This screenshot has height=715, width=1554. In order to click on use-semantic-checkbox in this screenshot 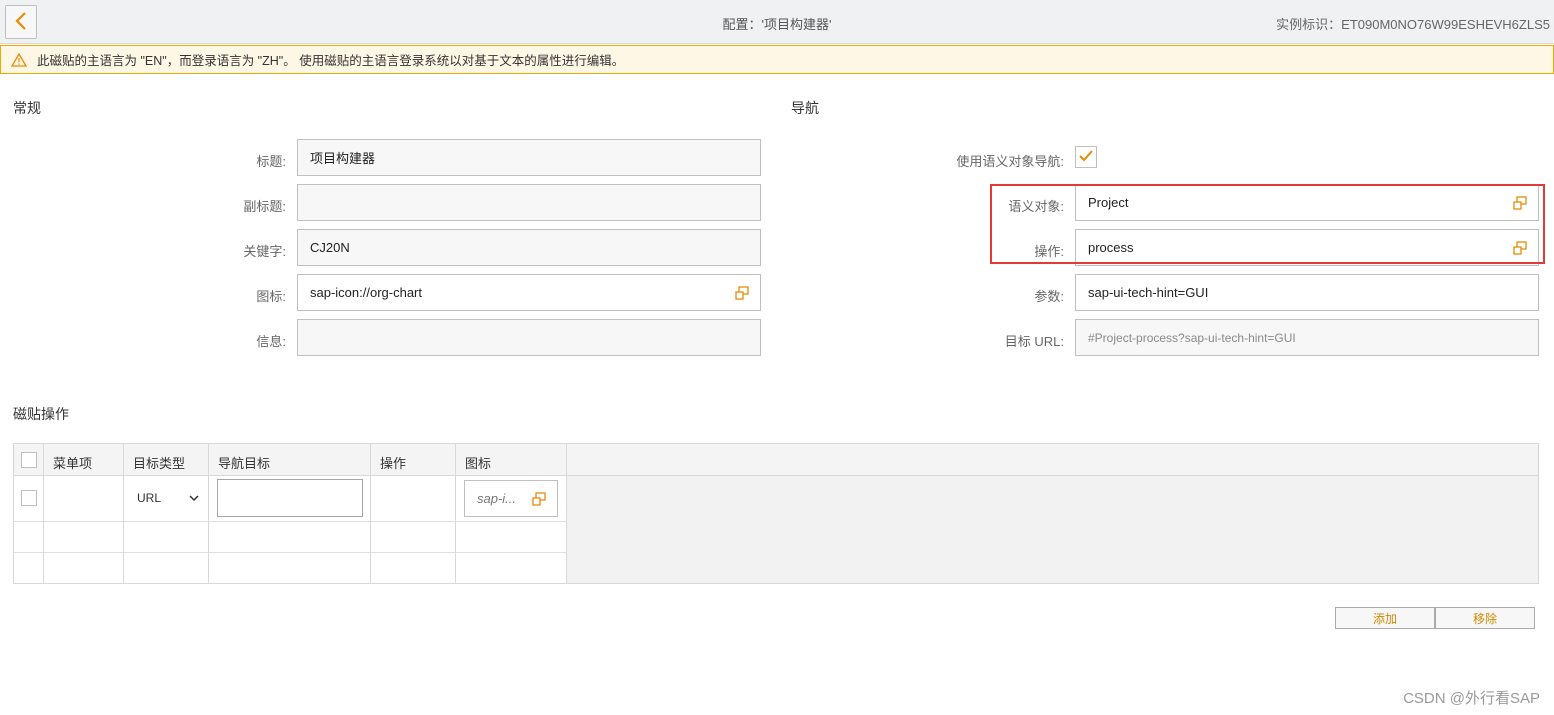, I will do `click(1086, 157)`.